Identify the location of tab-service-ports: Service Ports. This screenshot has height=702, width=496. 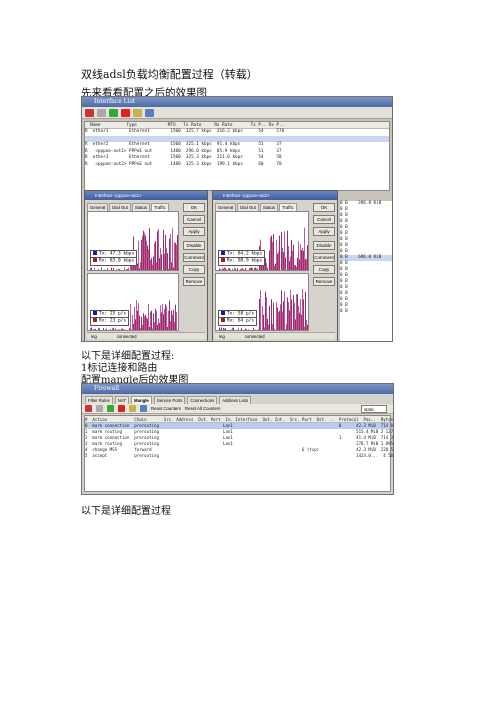
(169, 400).